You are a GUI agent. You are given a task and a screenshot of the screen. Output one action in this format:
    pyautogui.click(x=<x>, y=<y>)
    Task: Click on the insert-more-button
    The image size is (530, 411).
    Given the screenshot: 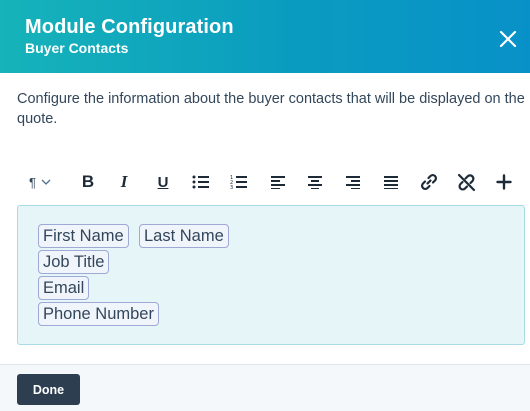 What is the action you would take?
    pyautogui.click(x=504, y=182)
    